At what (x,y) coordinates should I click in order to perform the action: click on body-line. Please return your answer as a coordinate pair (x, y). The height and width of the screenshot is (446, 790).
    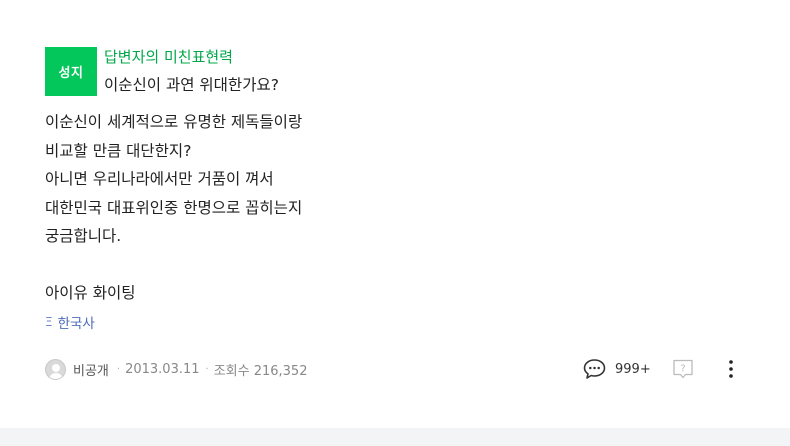
    Looking at the image, I should click on (345, 265).